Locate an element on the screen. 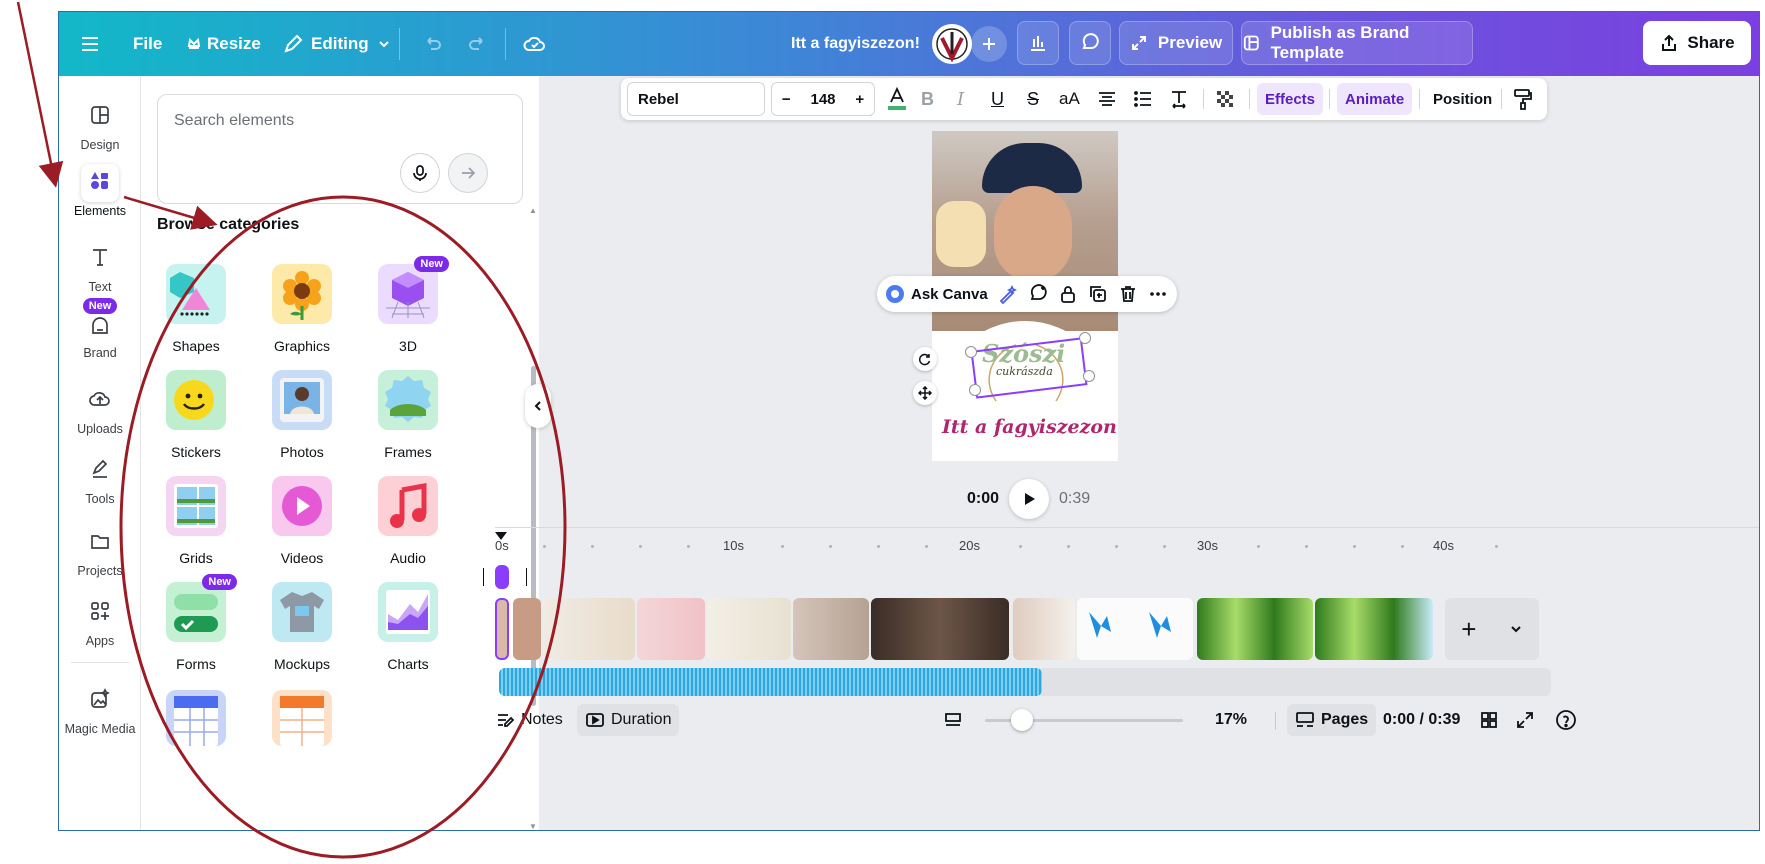 The image size is (1765, 864). resize-button: Resize is located at coordinates (224, 44).